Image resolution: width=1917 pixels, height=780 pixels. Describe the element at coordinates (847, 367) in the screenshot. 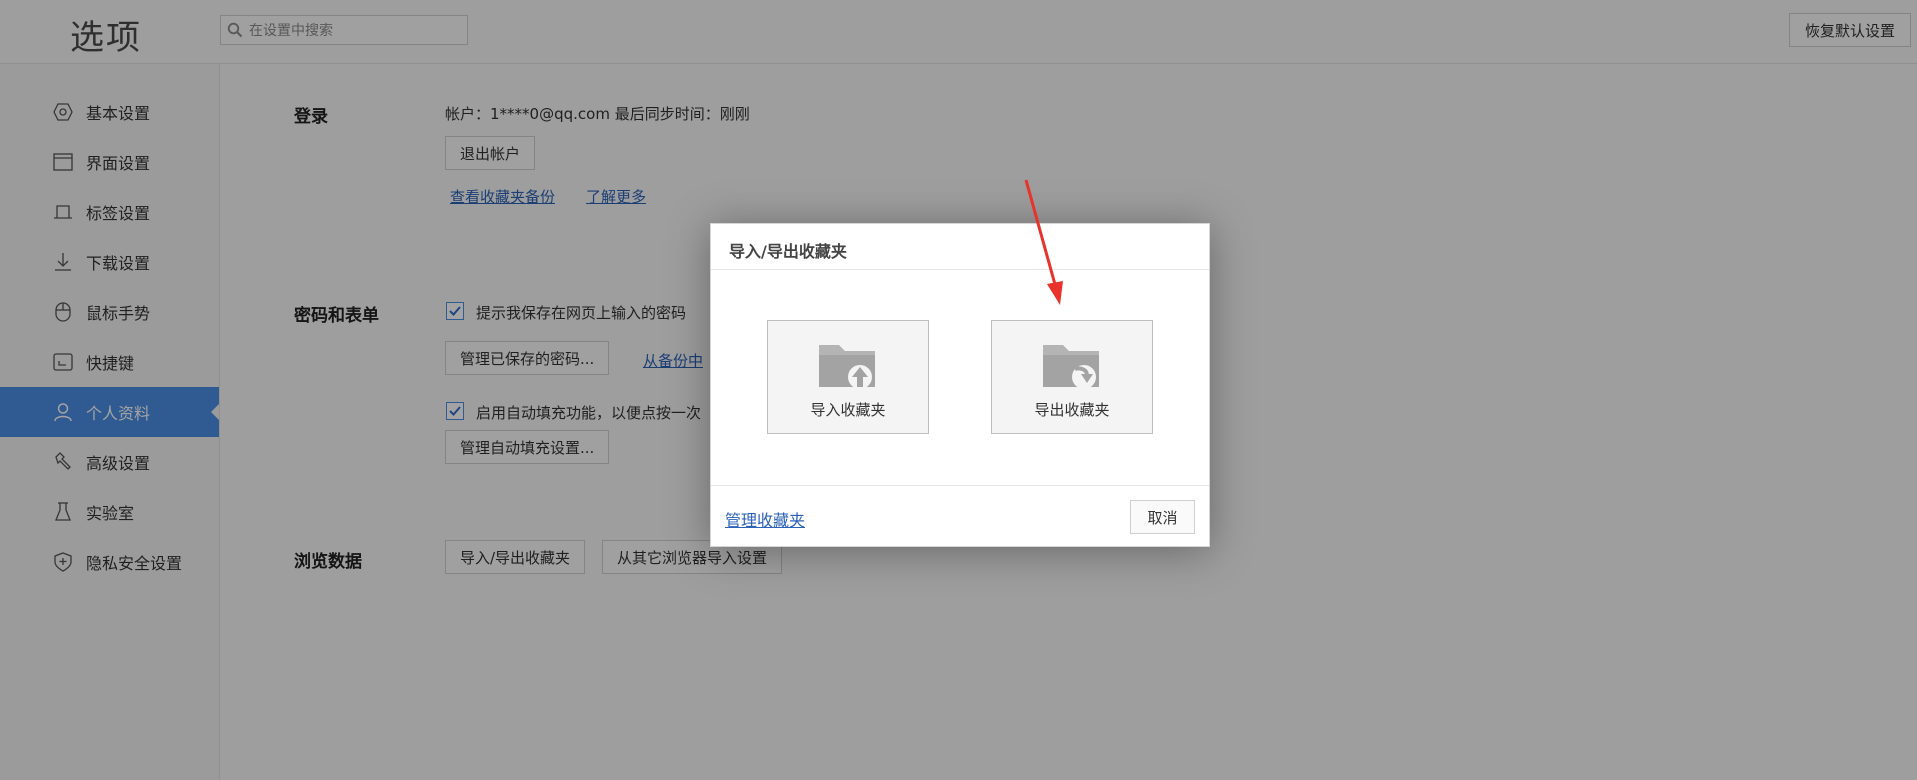

I see `folder-import-icon` at that location.